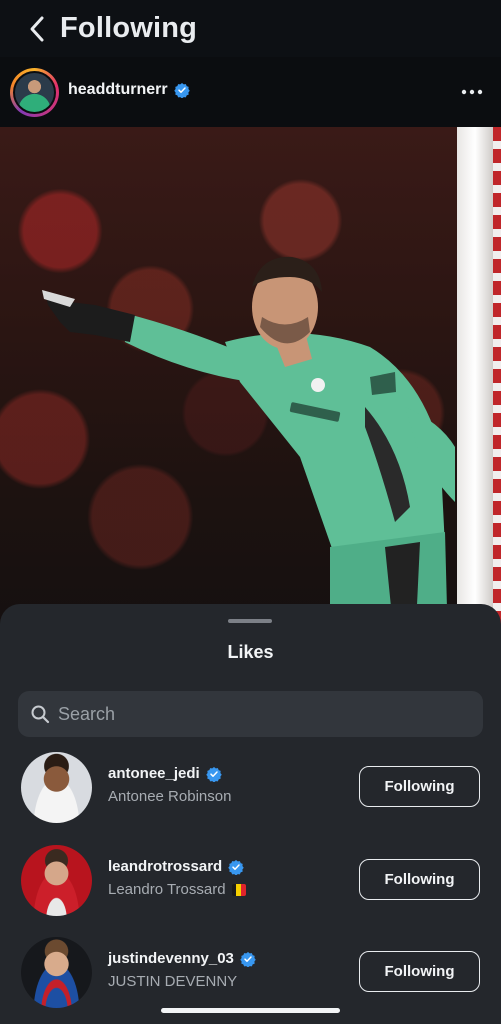  What do you see at coordinates (40, 714) in the screenshot?
I see `search-icon` at bounding box center [40, 714].